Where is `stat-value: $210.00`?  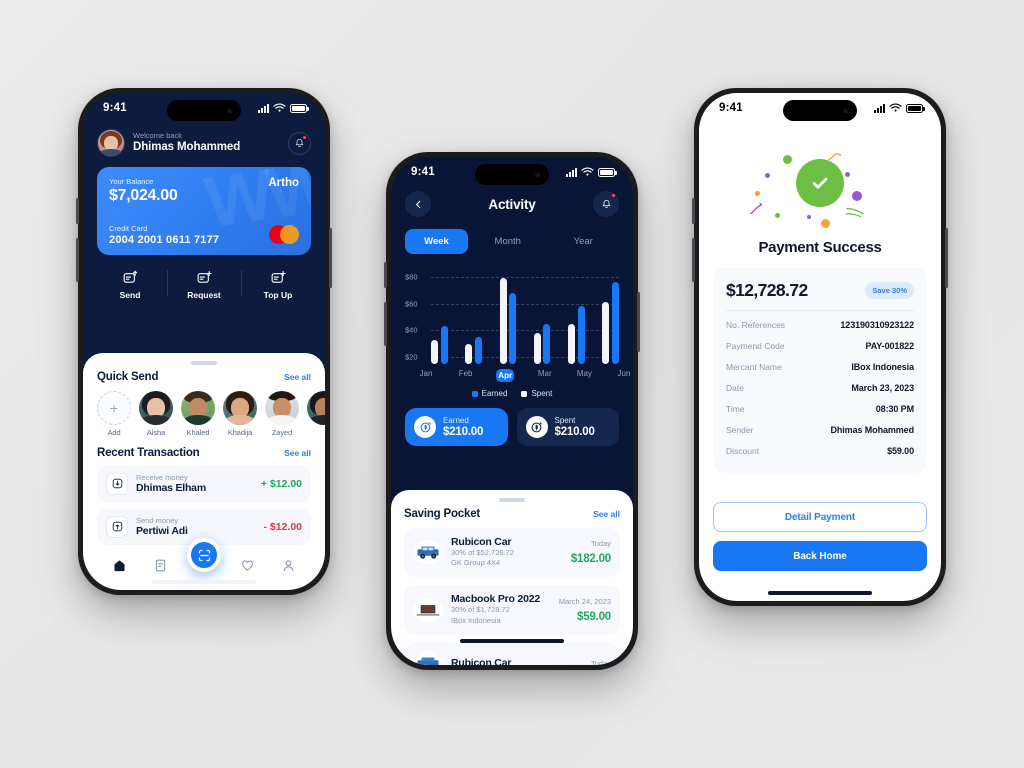
stat-value: $210.00 is located at coordinates (574, 431).